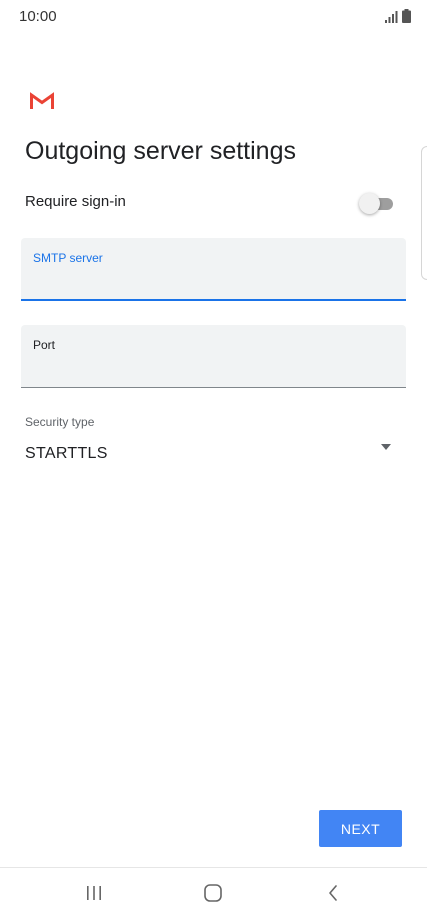  What do you see at coordinates (369, 203) in the screenshot?
I see `toggle-thumb` at bounding box center [369, 203].